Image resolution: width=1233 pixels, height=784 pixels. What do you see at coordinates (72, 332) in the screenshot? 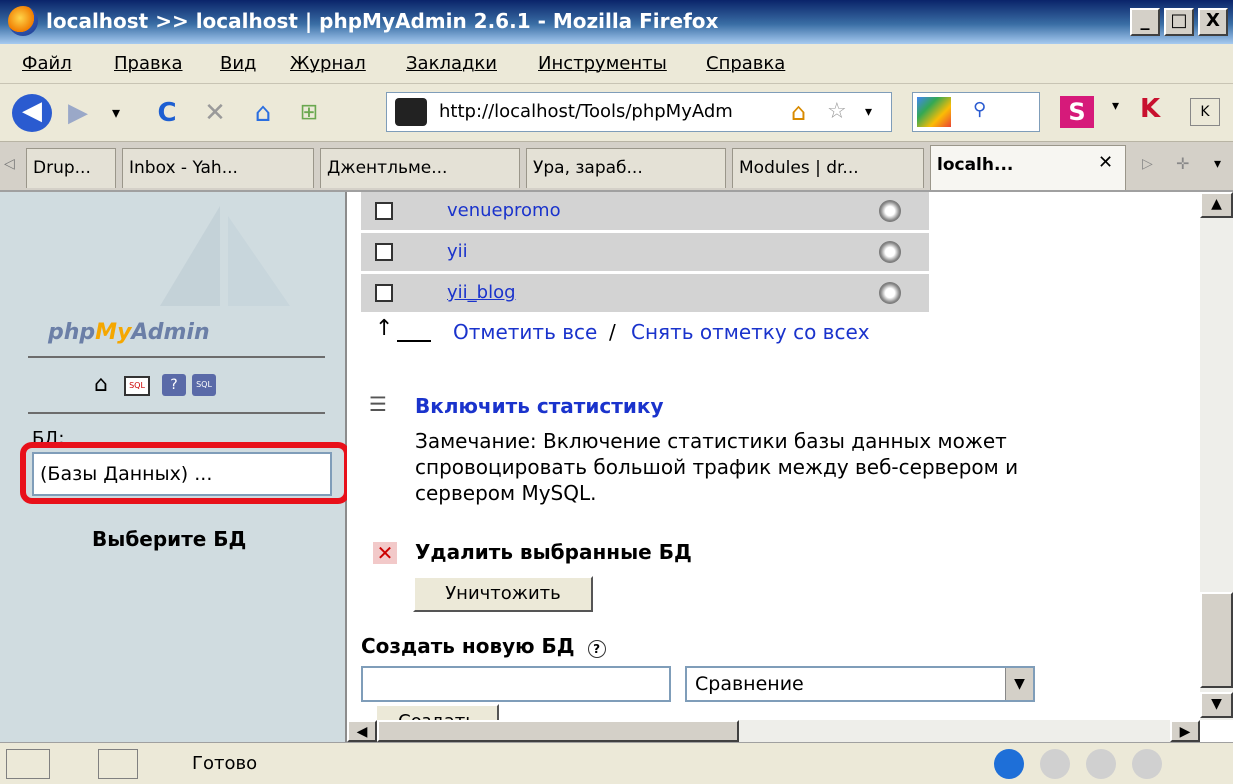
I see `logo-php-text: php` at bounding box center [72, 332].